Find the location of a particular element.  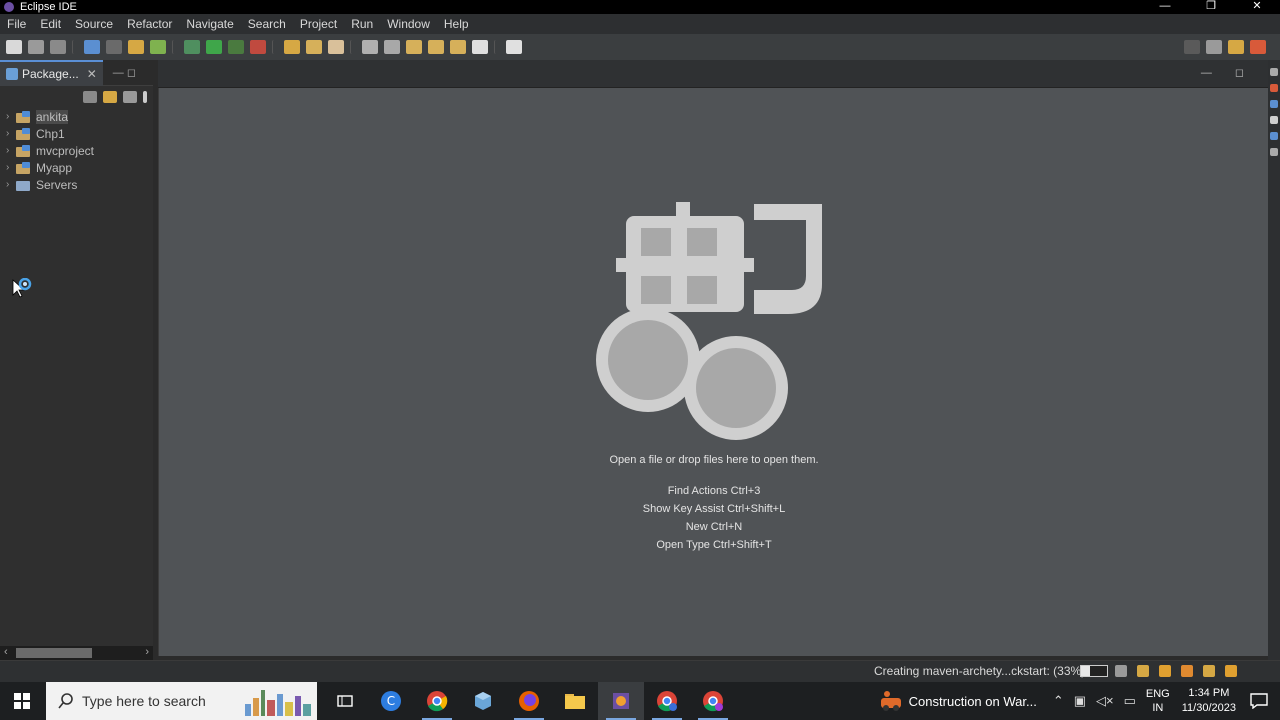

menu-window: Window is located at coordinates (408, 24).